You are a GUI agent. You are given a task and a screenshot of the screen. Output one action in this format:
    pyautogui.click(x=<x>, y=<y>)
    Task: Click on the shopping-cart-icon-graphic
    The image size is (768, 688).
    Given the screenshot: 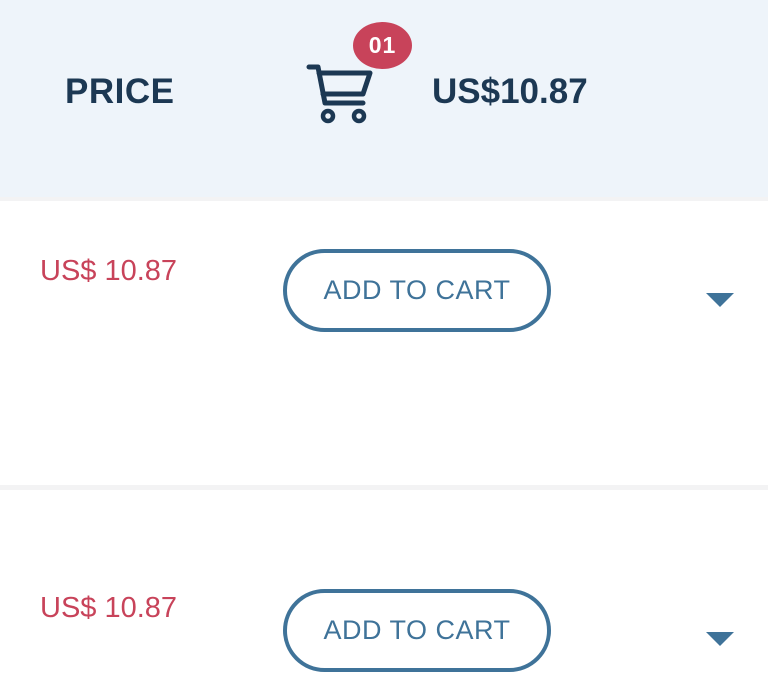 What is the action you would take?
    pyautogui.click(x=339, y=94)
    